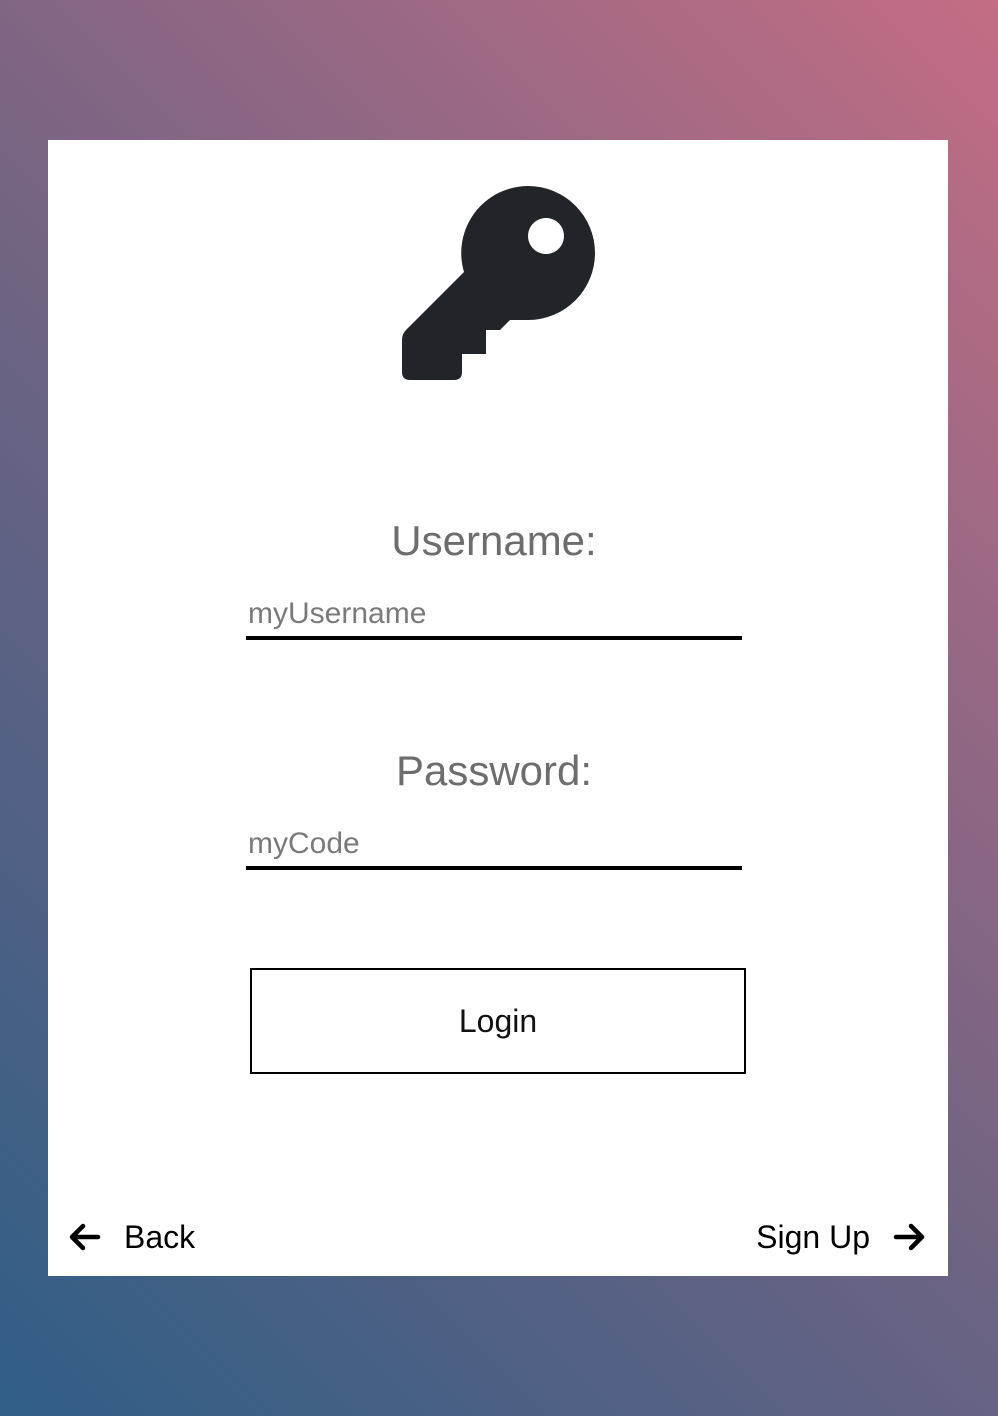 The width and height of the screenshot is (998, 1416). Describe the element at coordinates (909, 1237) in the screenshot. I see `arrow-right-icon` at that location.